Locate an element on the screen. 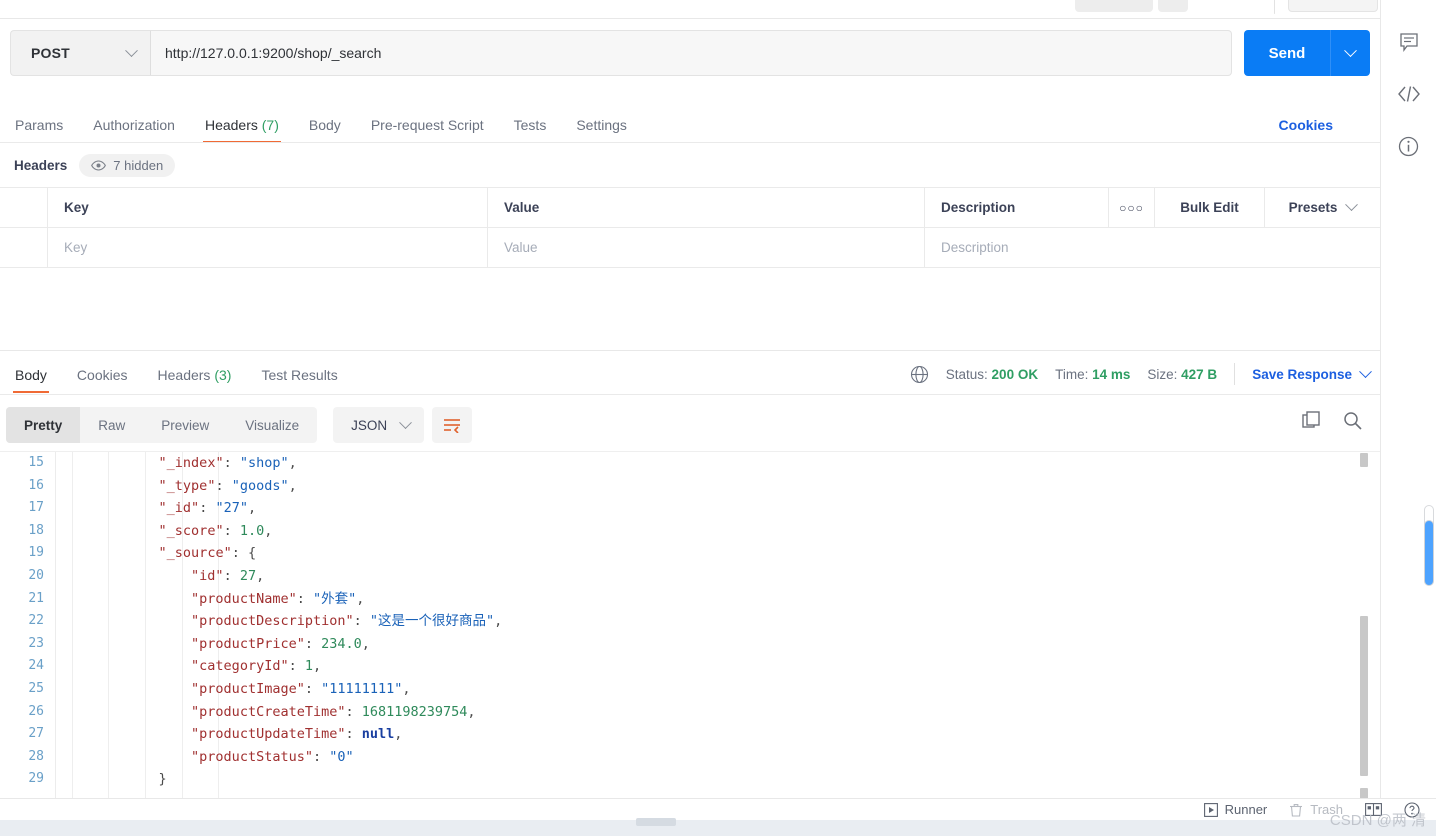 This screenshot has height=836, width=1436. hidden-headers-toggle: 7 hidden is located at coordinates (127, 165).